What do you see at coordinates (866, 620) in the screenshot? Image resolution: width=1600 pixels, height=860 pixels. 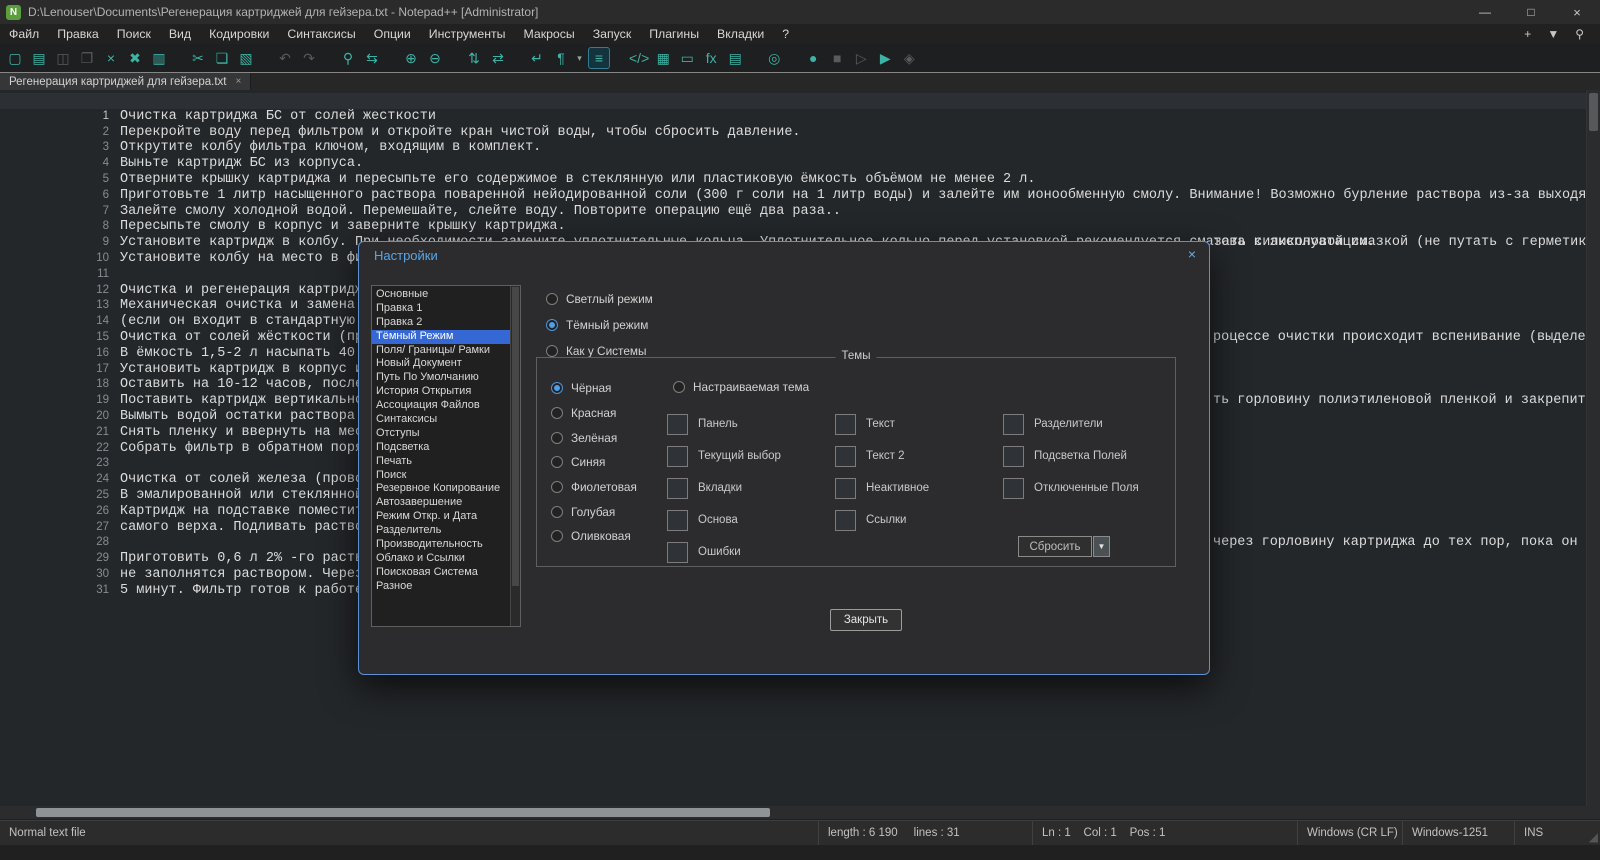 I see `dialog-close-action-button: Закрыть` at bounding box center [866, 620].